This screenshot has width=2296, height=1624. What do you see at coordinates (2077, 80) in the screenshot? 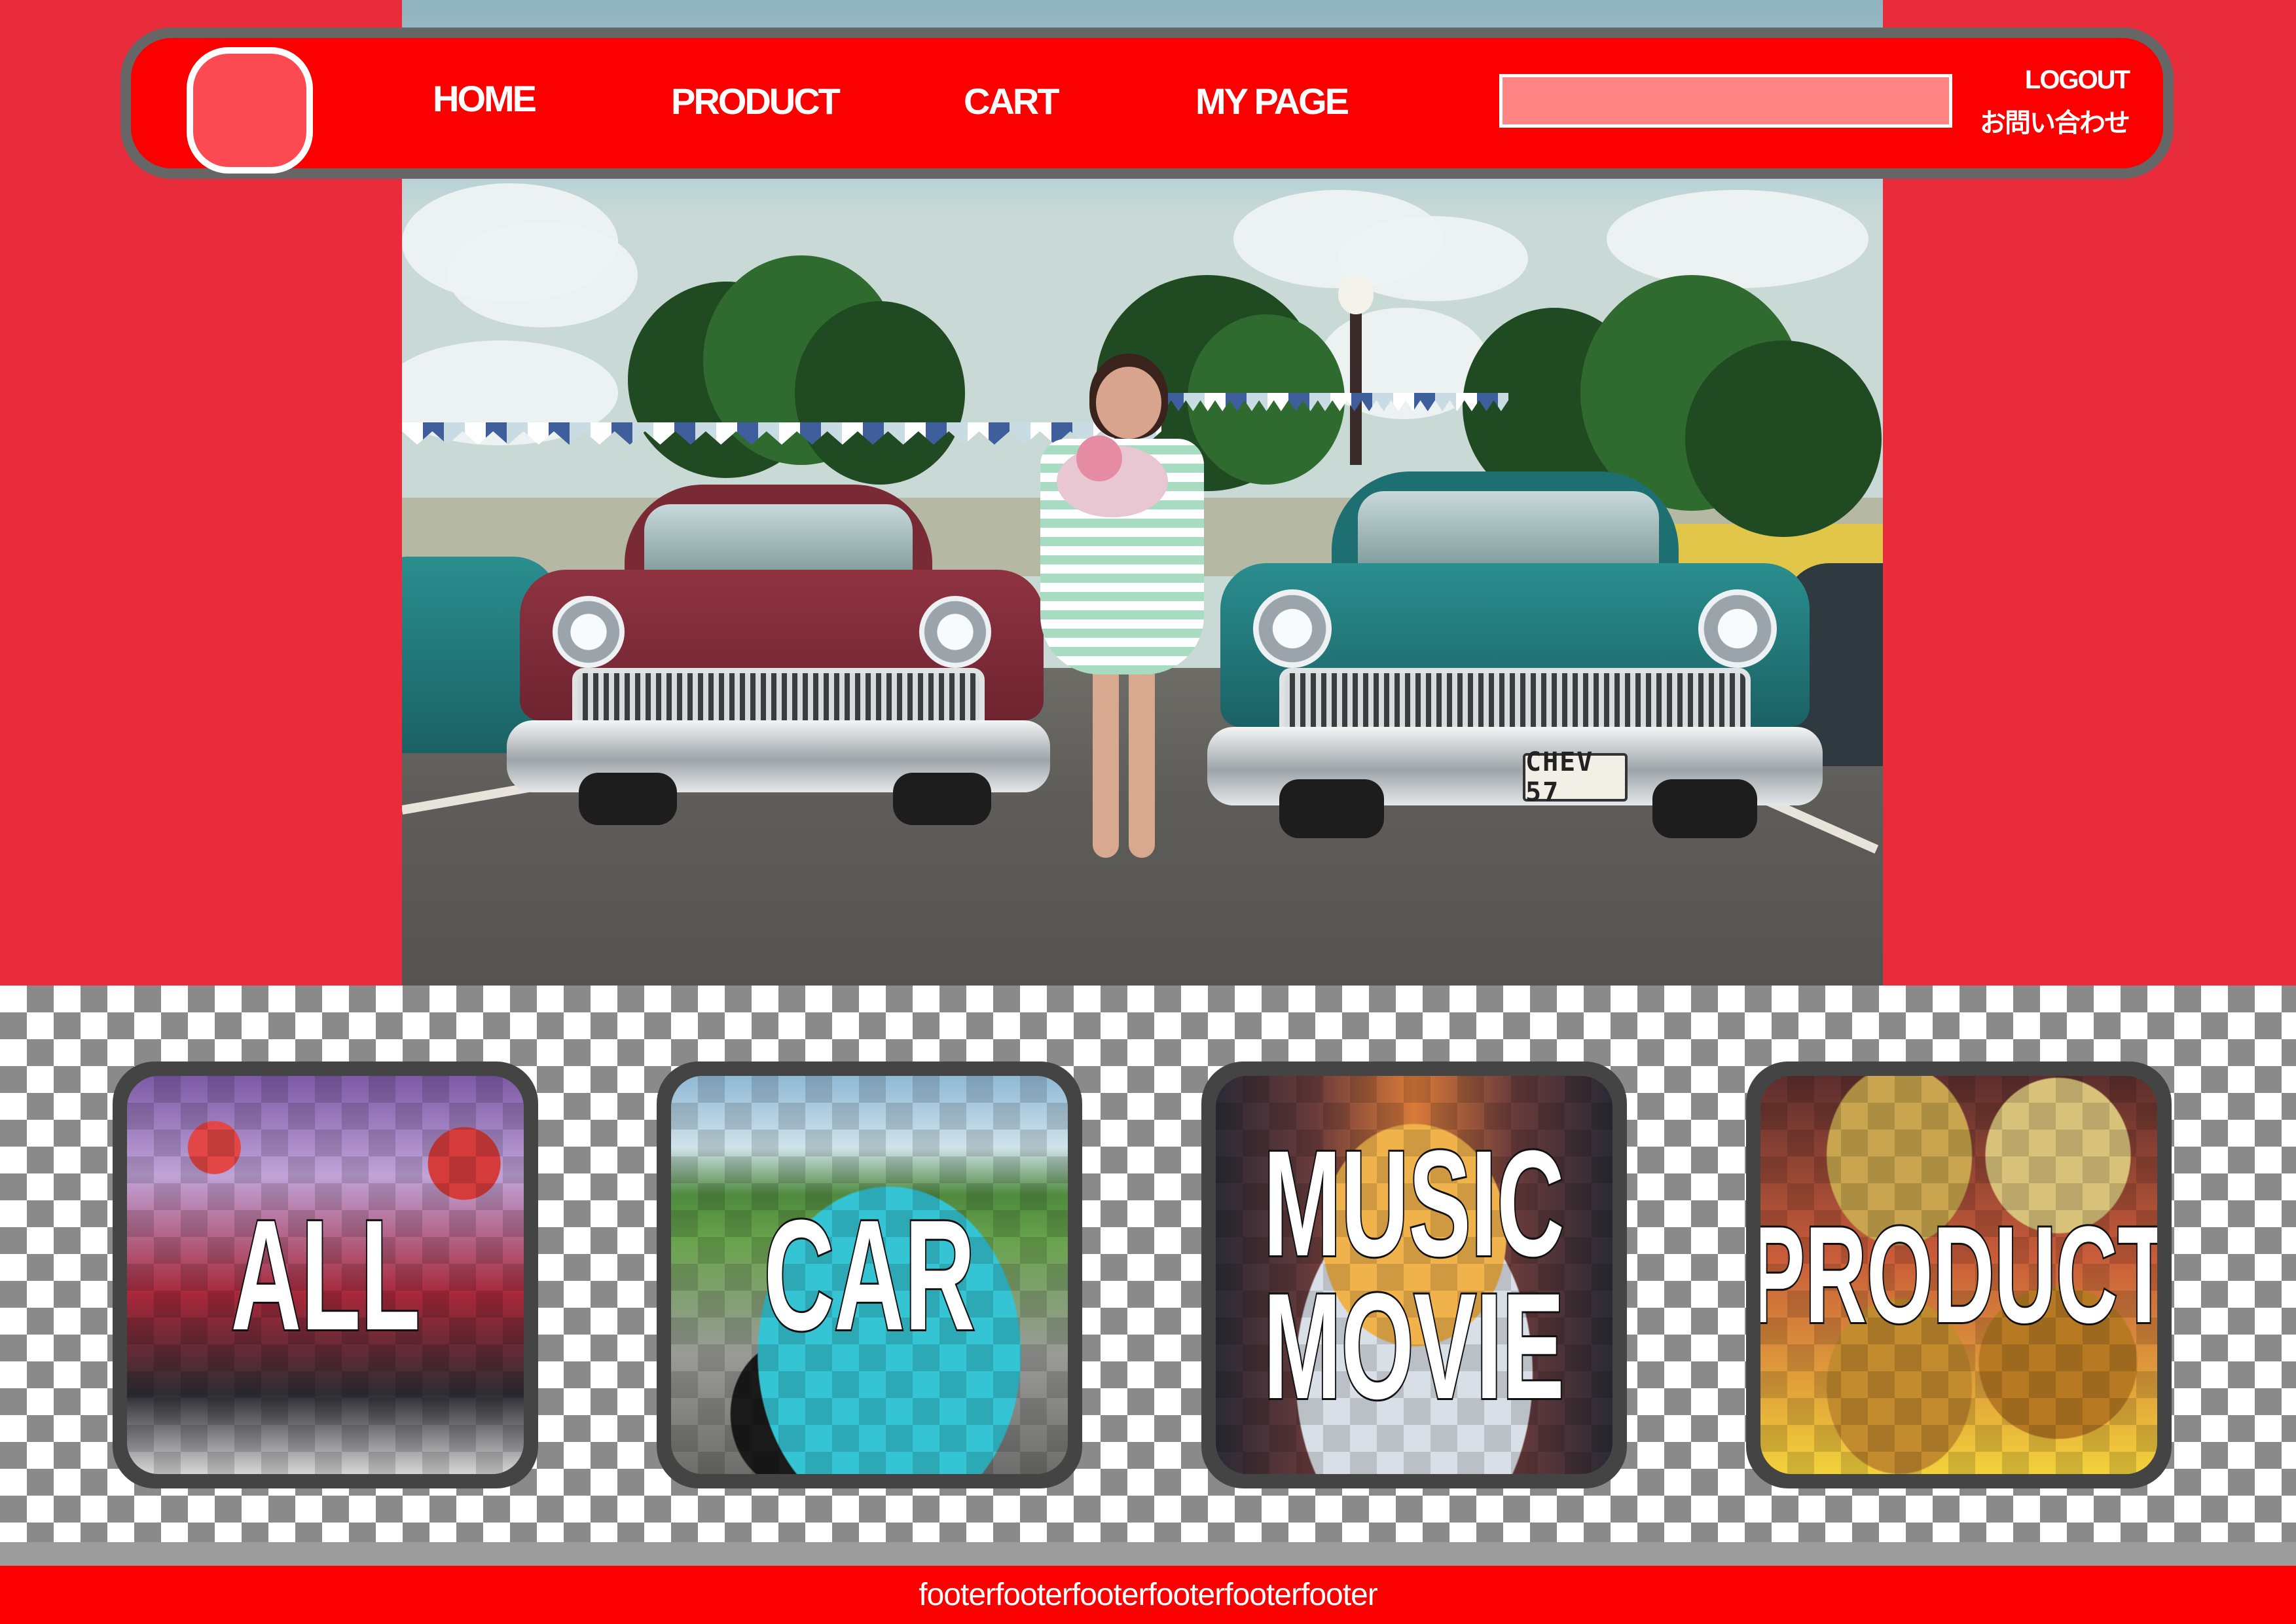
I see `logout-link: LOGOUT` at bounding box center [2077, 80].